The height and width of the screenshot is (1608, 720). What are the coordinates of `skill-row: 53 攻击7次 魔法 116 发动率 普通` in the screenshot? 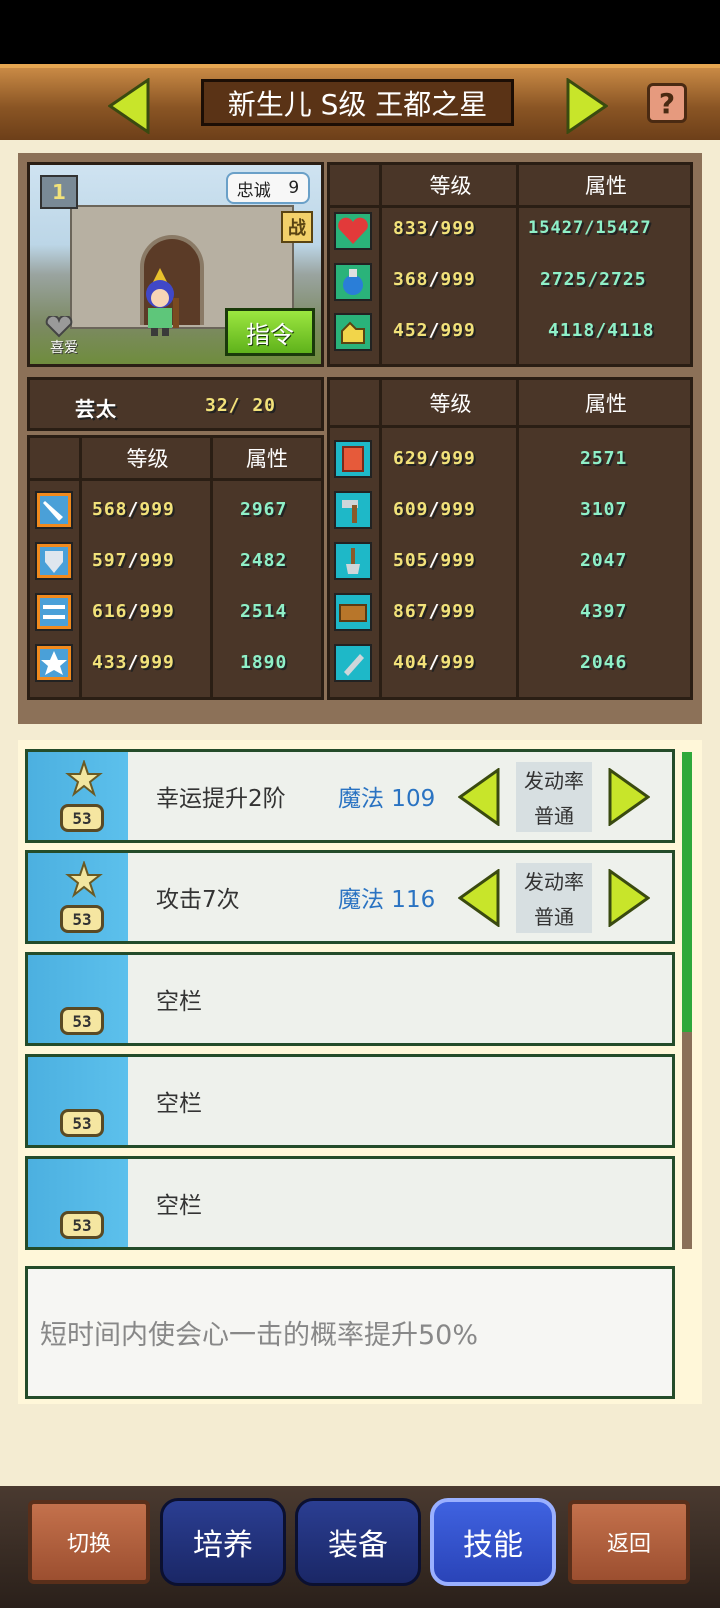 It's located at (350, 897).